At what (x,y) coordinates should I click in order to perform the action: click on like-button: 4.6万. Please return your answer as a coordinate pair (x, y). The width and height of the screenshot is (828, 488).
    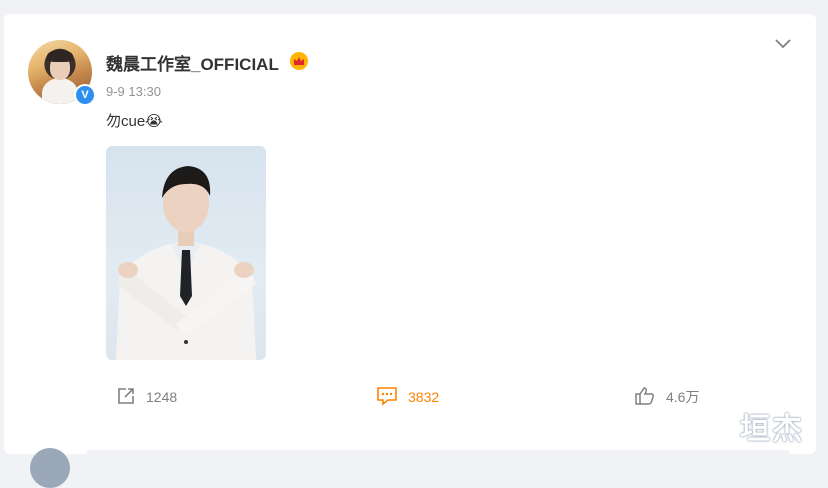
    Looking at the image, I should click on (666, 397).